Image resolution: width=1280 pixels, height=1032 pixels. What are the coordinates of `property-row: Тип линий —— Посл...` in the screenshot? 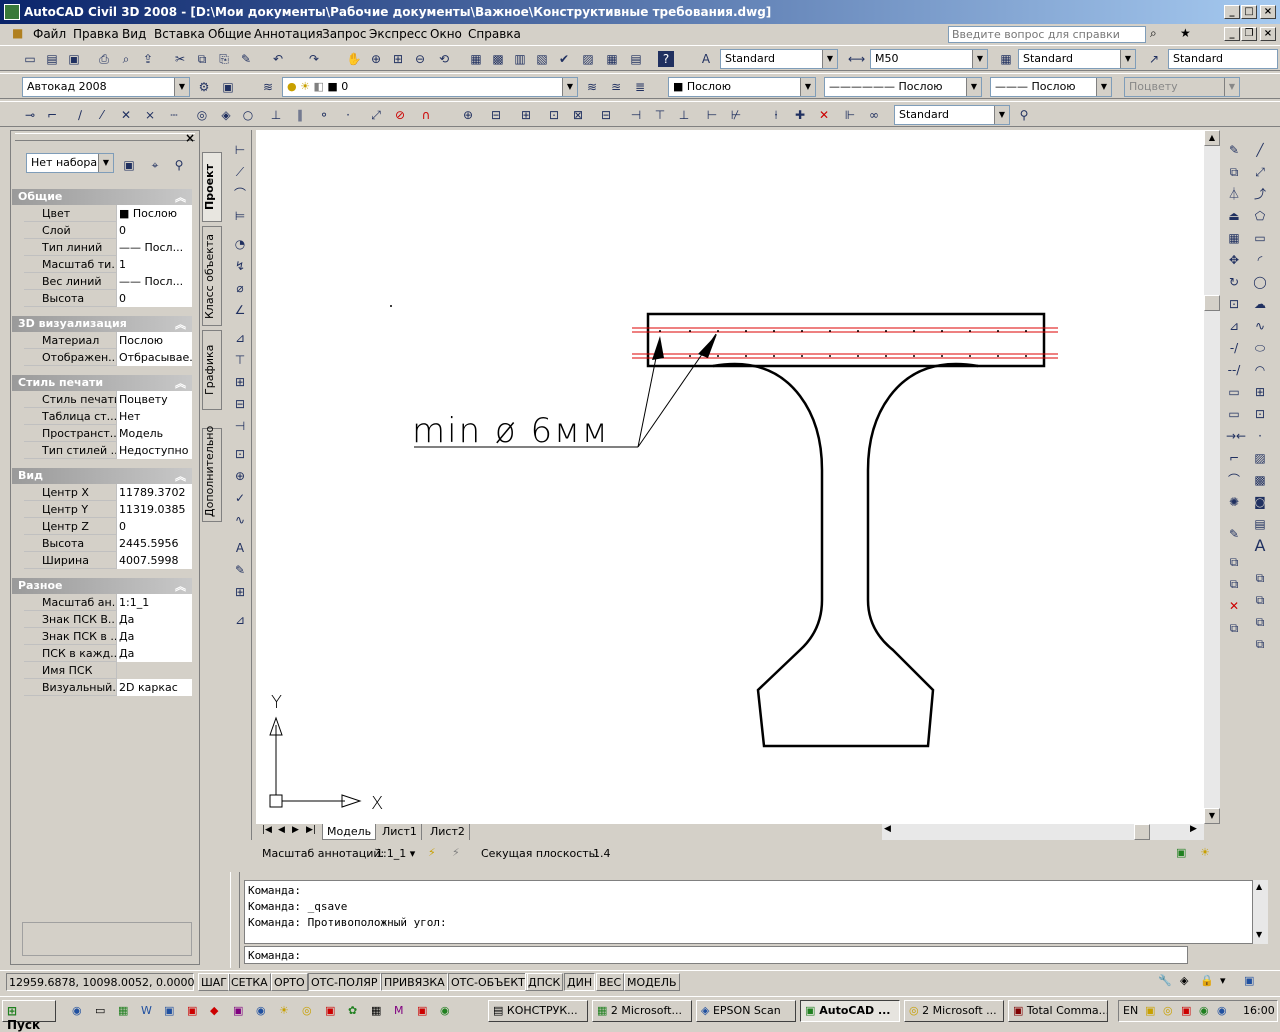 It's located at (108, 247).